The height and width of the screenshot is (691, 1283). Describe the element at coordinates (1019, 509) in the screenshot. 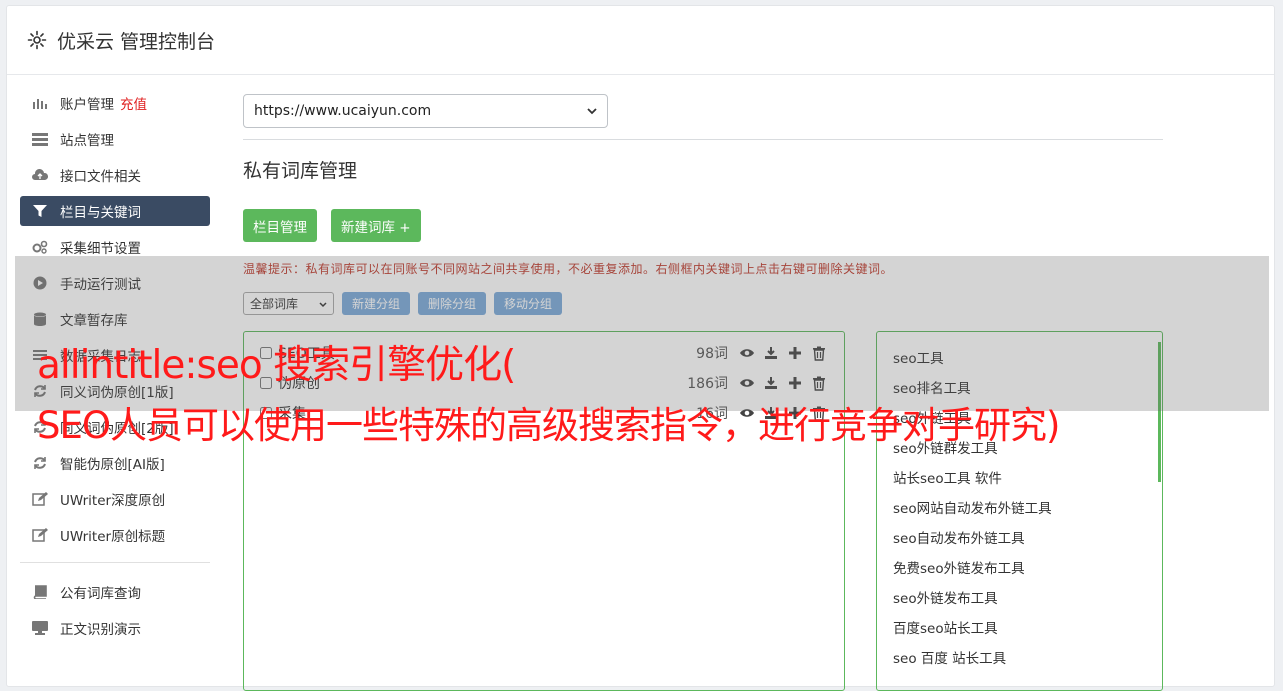

I see `keyword-item: seo网站自动发布外链工具` at that location.